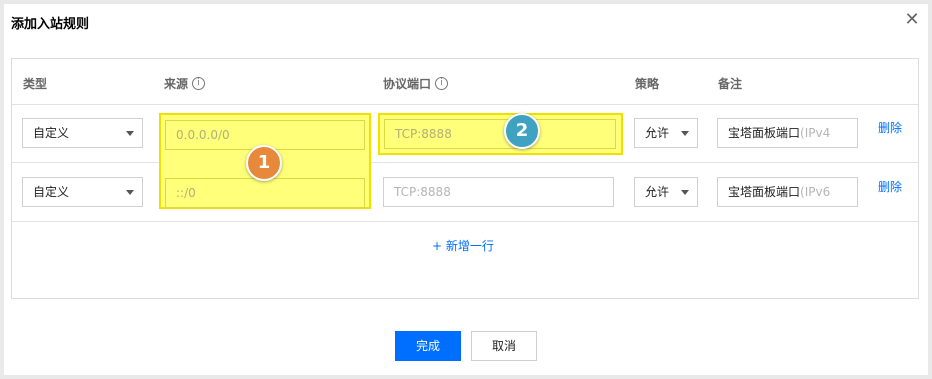  Describe the element at coordinates (176, 84) in the screenshot. I see `header-source-label: 来源` at that location.